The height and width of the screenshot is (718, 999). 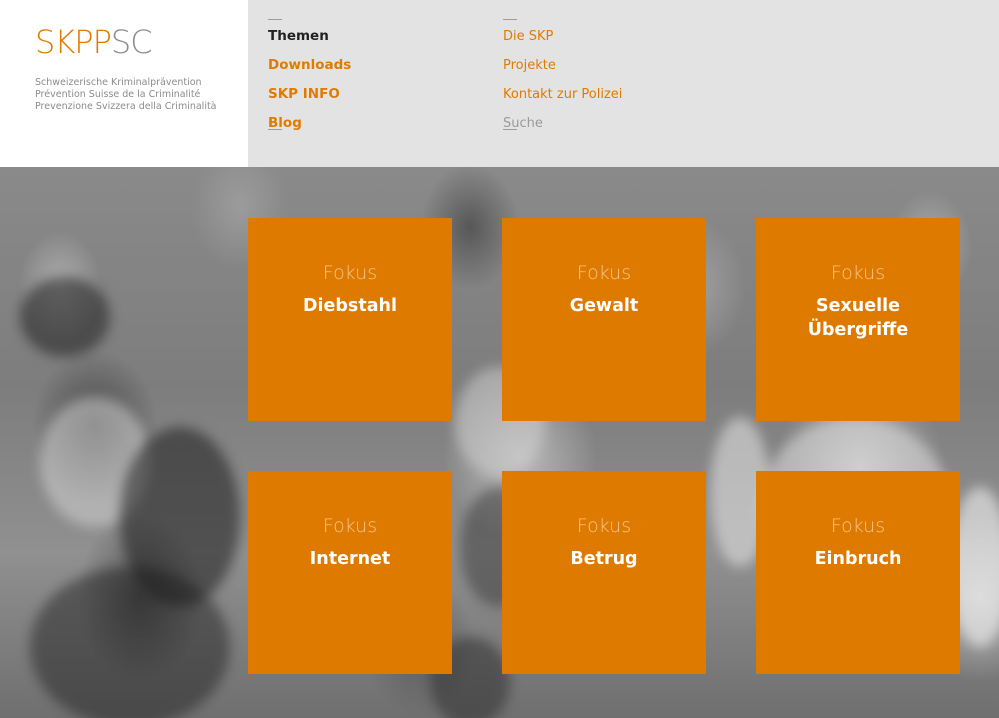 What do you see at coordinates (309, 36) in the screenshot?
I see `nav-item-themen: Themen` at bounding box center [309, 36].